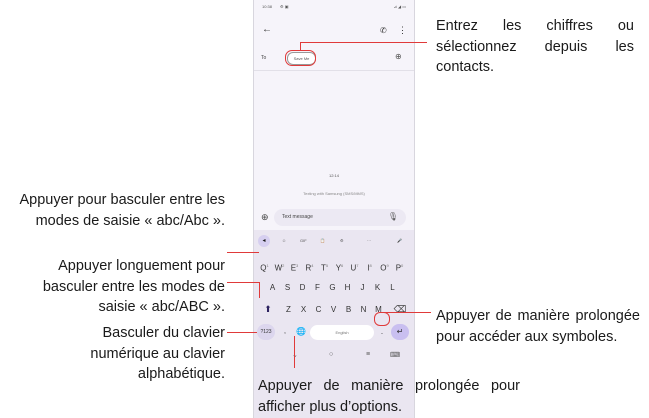  I want to click on to-label: To, so click(264, 58).